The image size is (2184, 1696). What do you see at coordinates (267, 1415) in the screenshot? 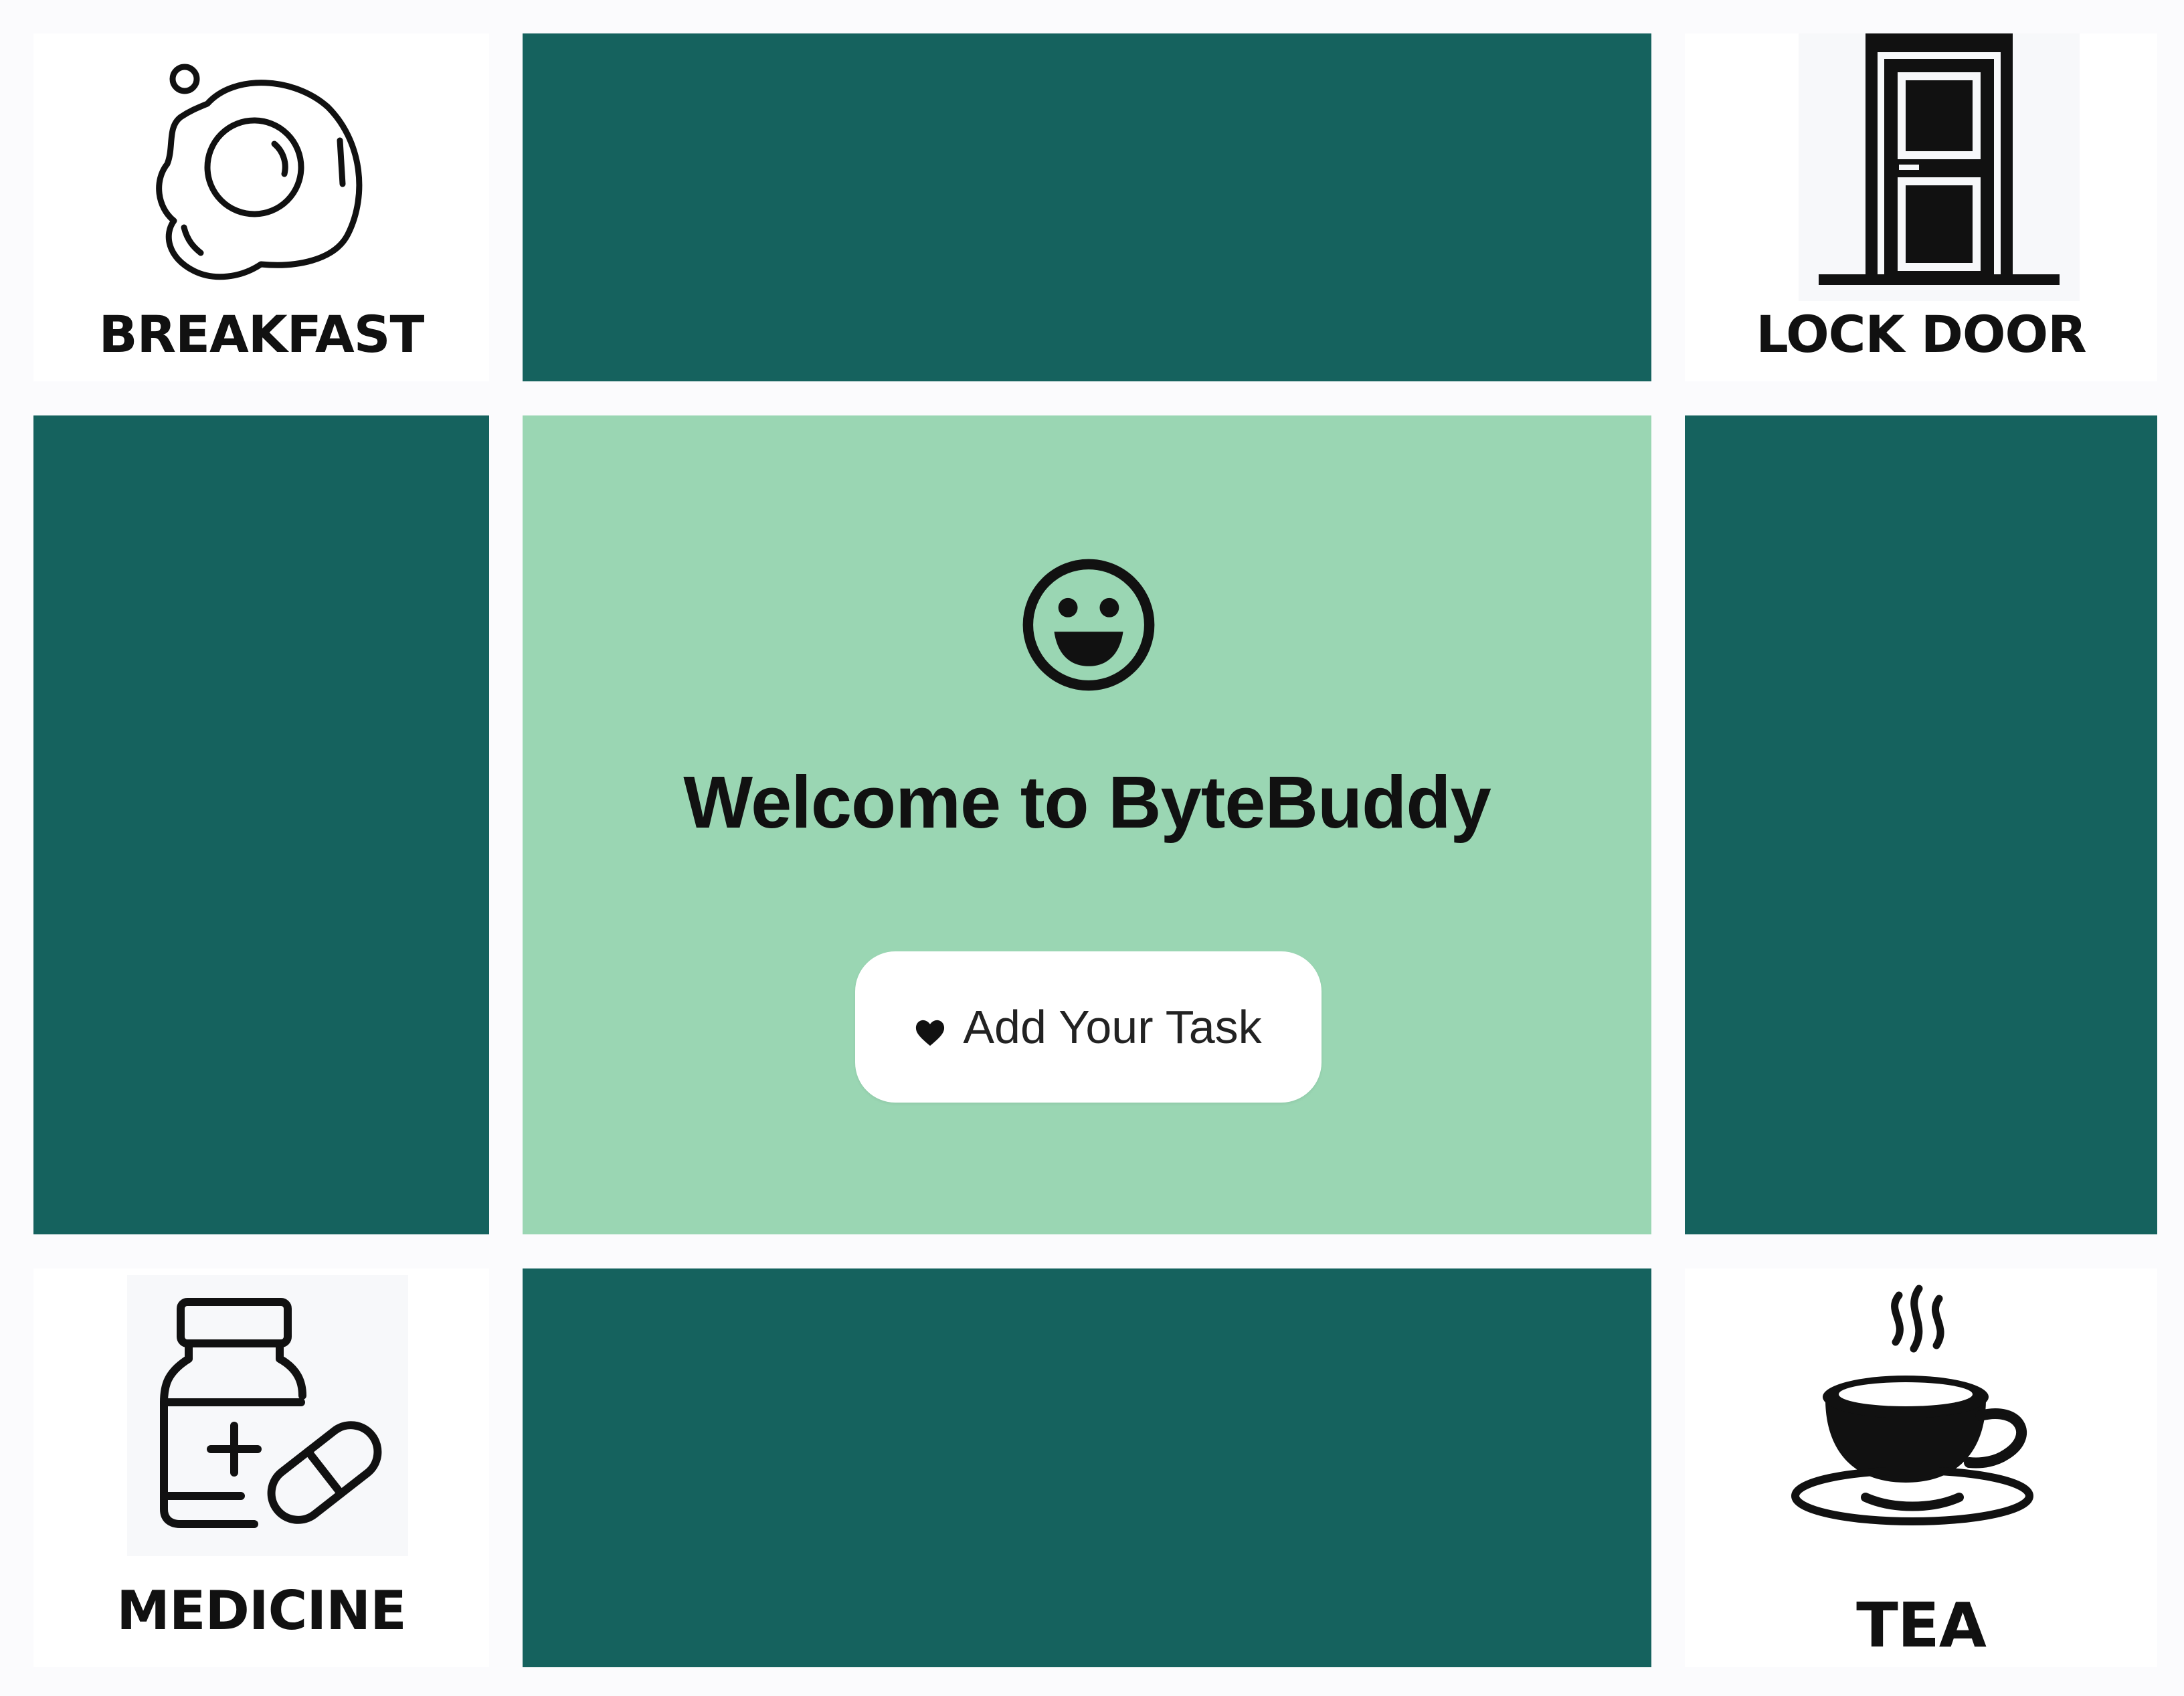
I see `medicine-bottle-icon` at bounding box center [267, 1415].